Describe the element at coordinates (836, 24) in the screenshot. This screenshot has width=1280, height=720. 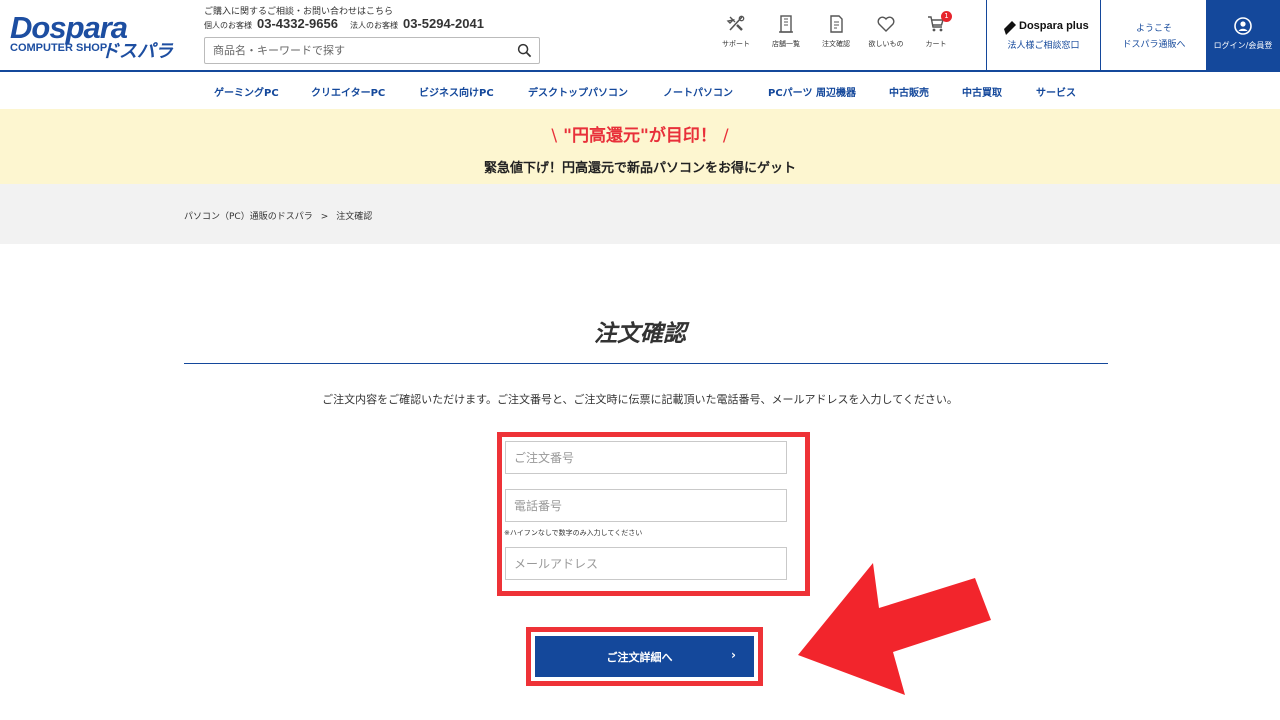
I see `document-icon` at that location.